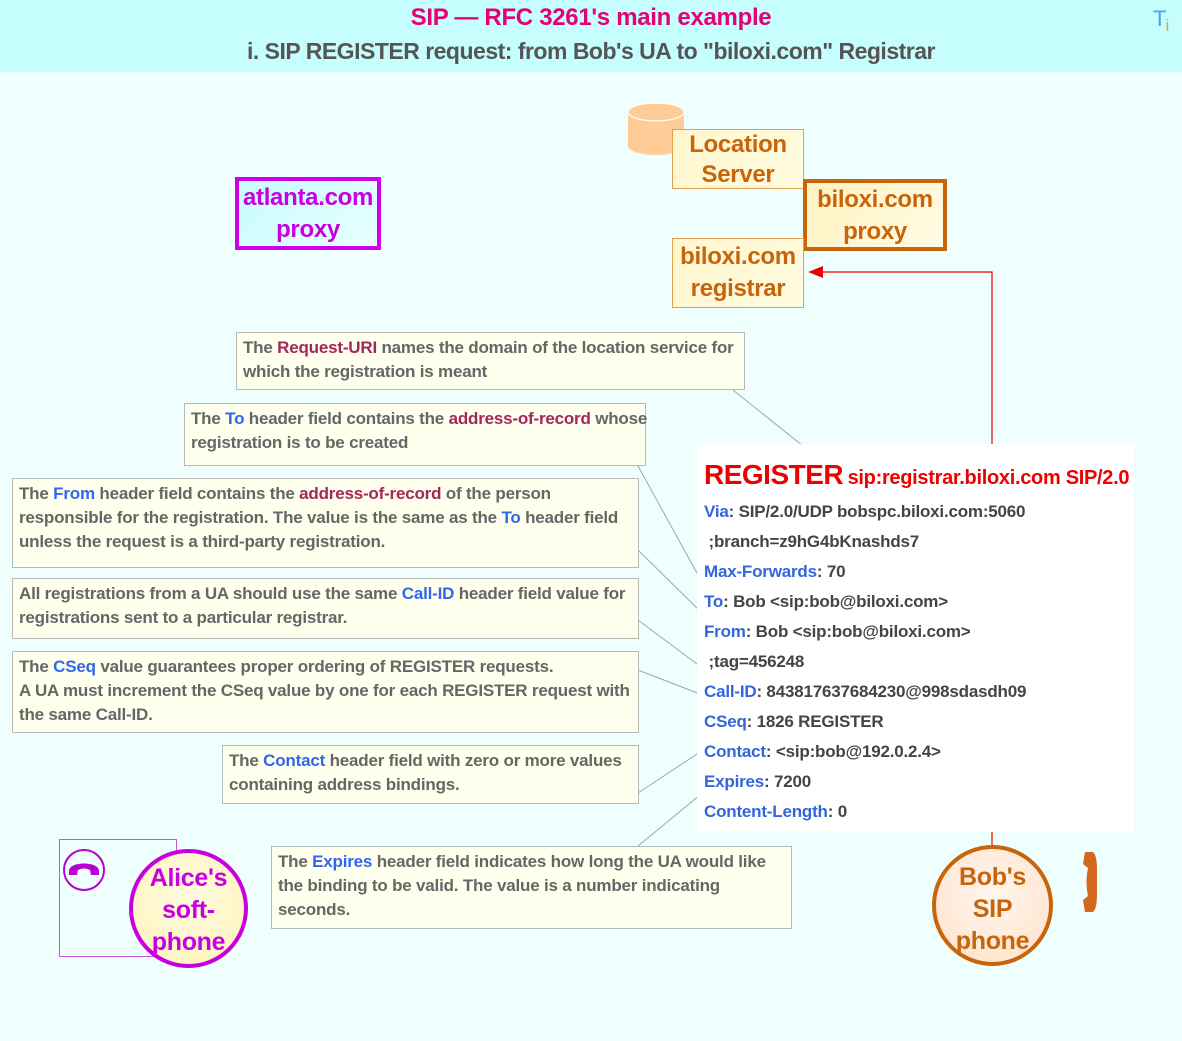 The width and height of the screenshot is (1182, 1041). What do you see at coordinates (672, 818) in the screenshot?
I see `connector-expires` at bounding box center [672, 818].